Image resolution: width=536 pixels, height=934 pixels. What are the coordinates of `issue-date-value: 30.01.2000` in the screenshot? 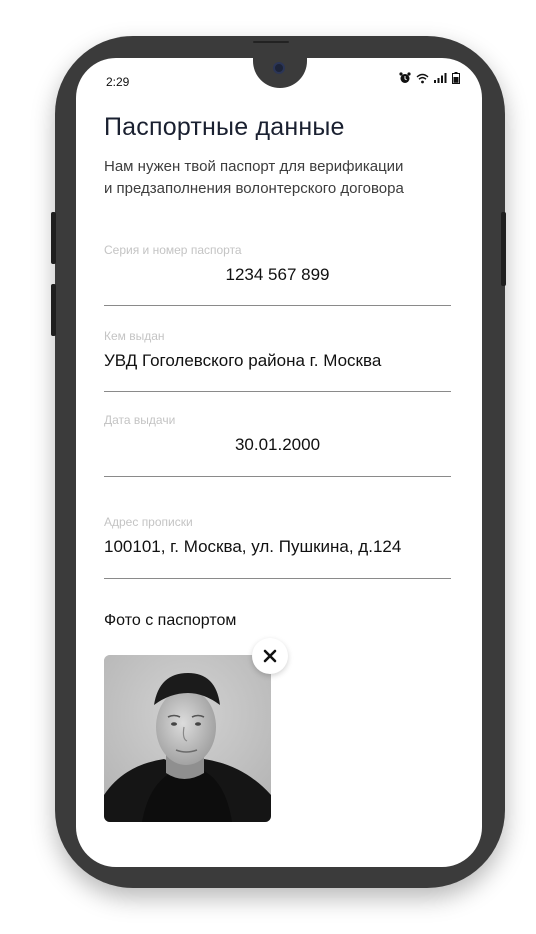 It's located at (277, 445).